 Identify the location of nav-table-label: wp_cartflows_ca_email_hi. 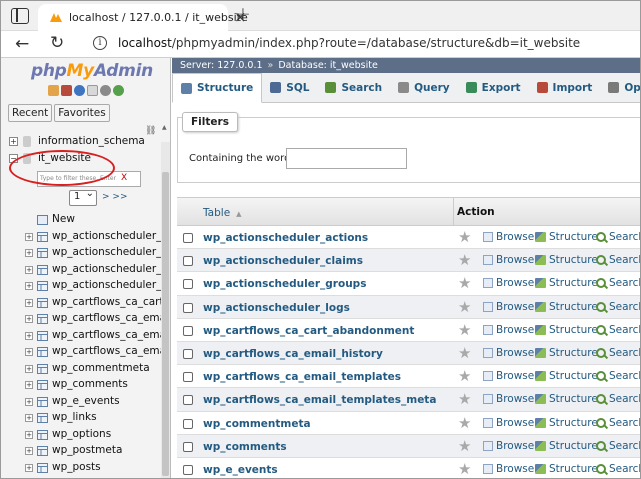
(111, 318).